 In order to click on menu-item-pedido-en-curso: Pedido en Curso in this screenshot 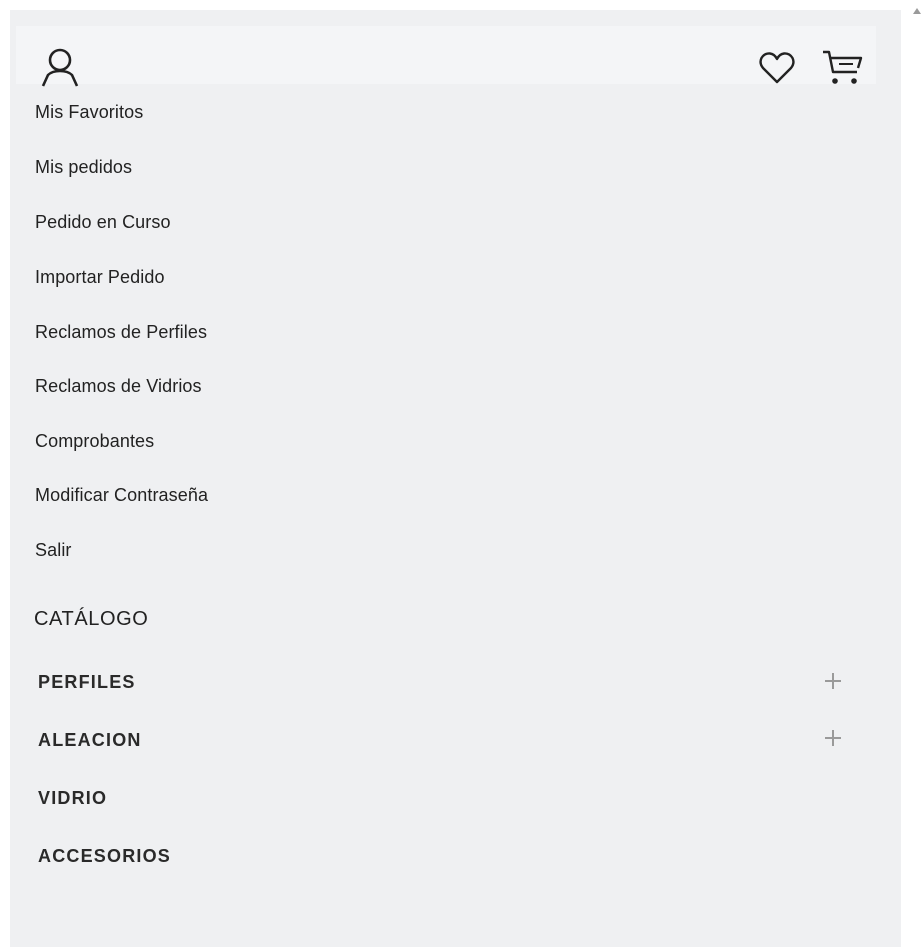, I will do `click(103, 222)`.